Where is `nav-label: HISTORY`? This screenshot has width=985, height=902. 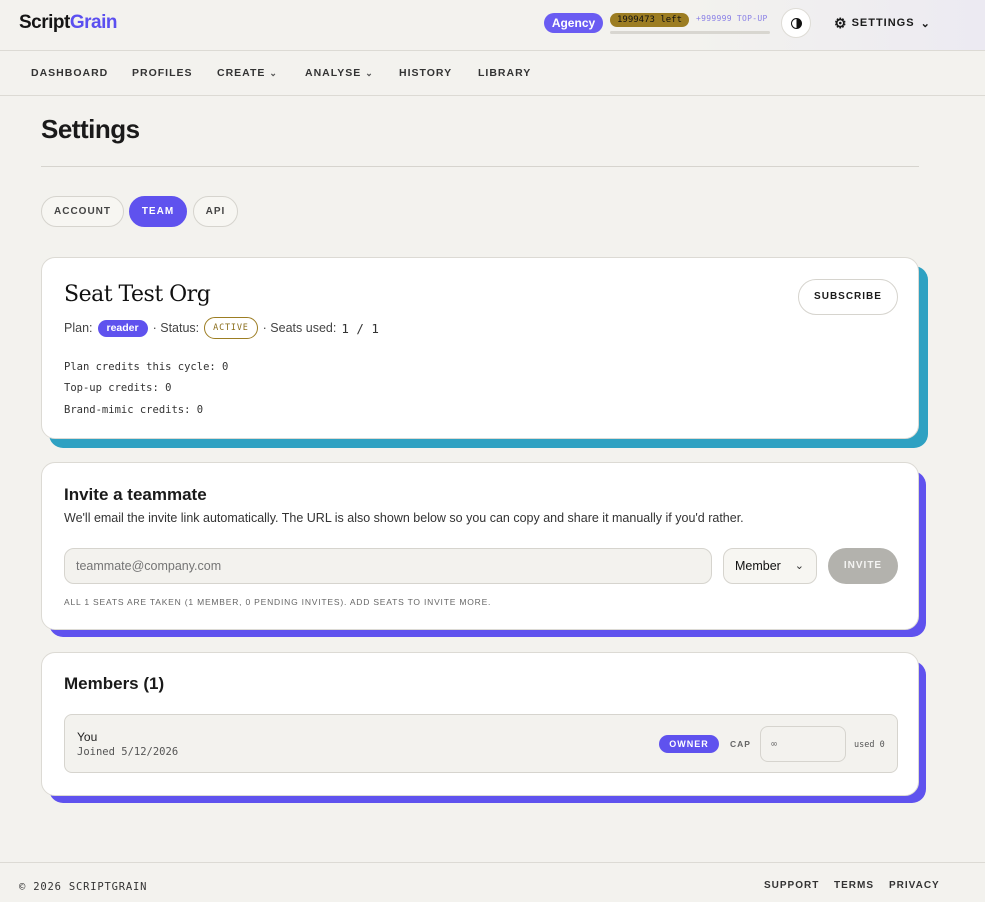
nav-label: HISTORY is located at coordinates (426, 73).